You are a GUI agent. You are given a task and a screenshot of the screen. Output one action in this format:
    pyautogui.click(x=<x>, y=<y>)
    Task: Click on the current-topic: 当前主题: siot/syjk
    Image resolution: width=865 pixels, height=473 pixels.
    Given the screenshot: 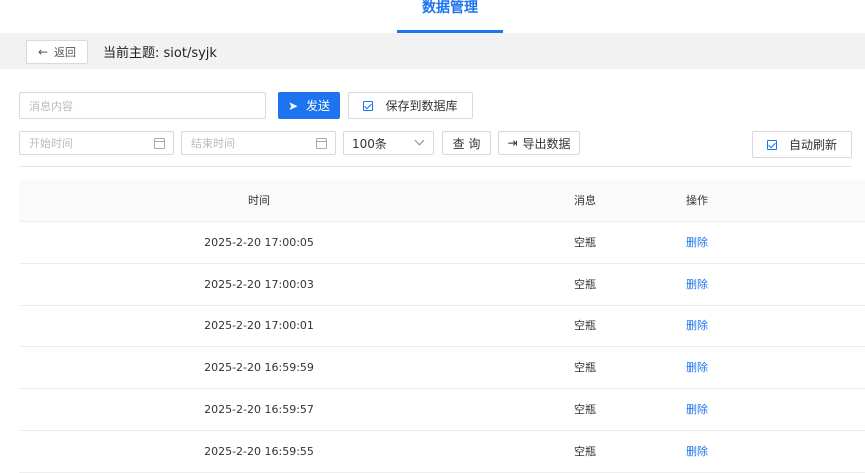 What is the action you would take?
    pyautogui.click(x=160, y=53)
    